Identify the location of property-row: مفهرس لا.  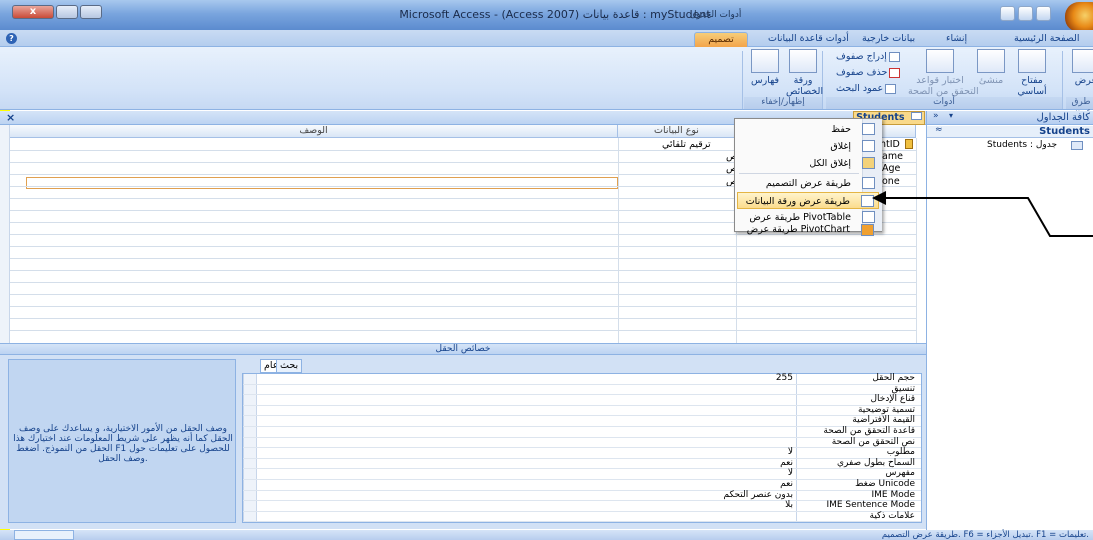
(582, 474).